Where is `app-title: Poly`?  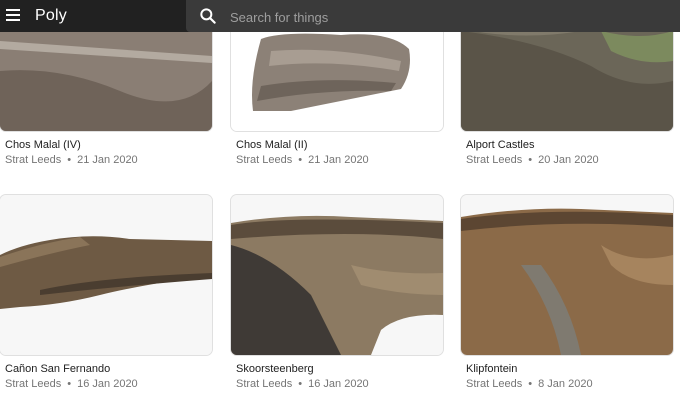 app-title: Poly is located at coordinates (51, 16).